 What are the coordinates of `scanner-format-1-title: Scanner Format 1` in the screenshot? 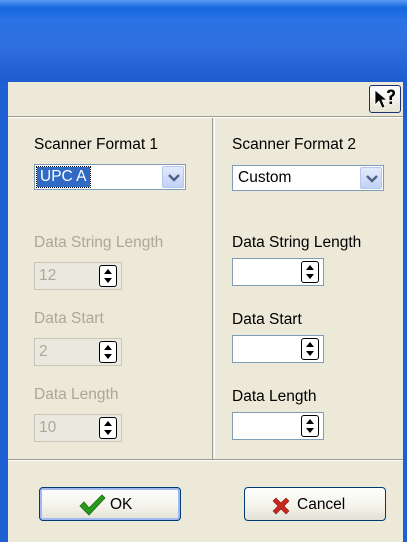 It's located at (96, 144).